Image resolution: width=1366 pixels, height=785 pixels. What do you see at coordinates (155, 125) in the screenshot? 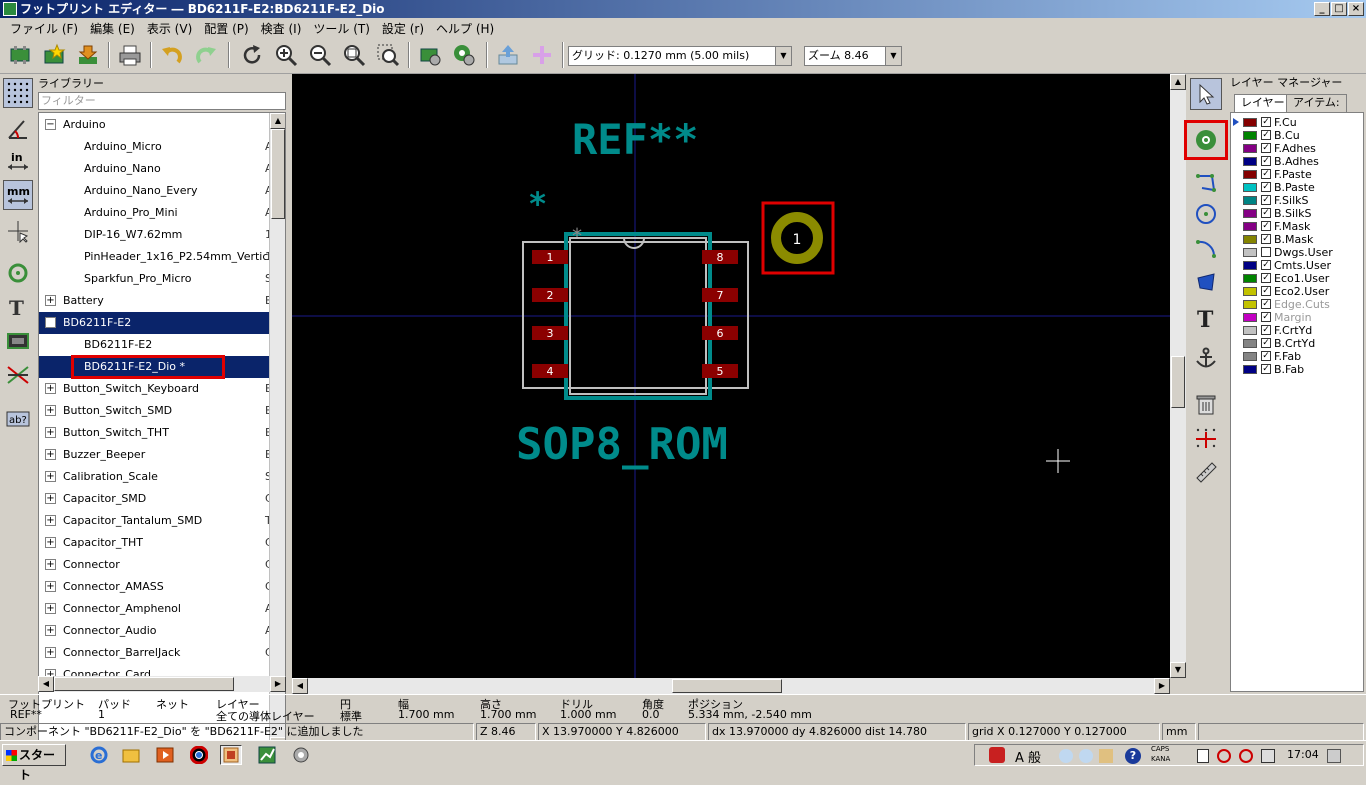
I see `library-group-item: − Arduino` at bounding box center [155, 125].